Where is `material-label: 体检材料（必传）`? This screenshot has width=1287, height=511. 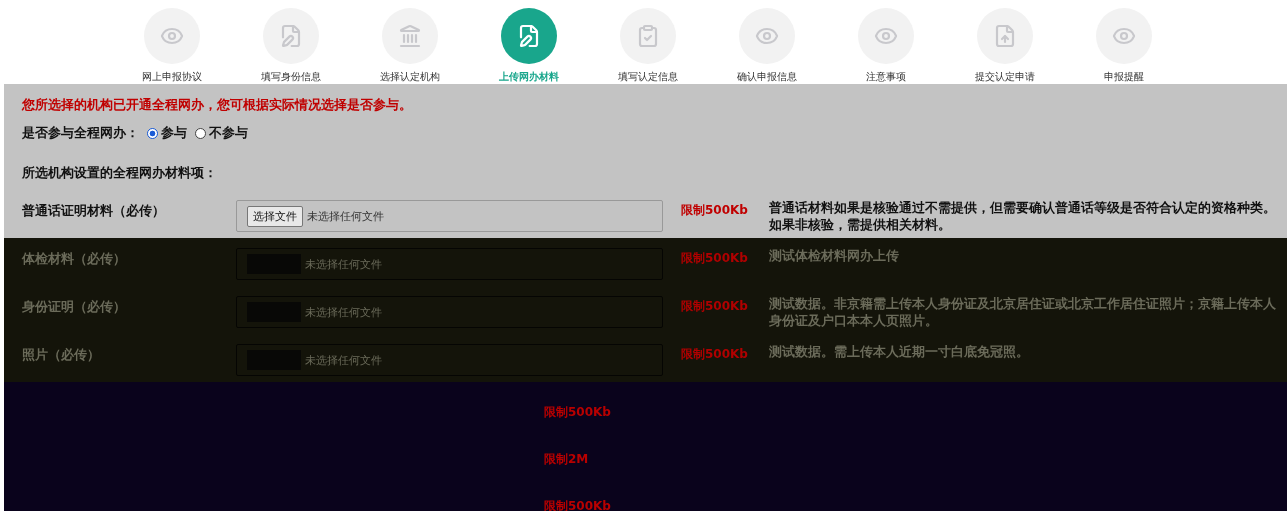
material-label: 体检材料（必传） is located at coordinates (74, 259).